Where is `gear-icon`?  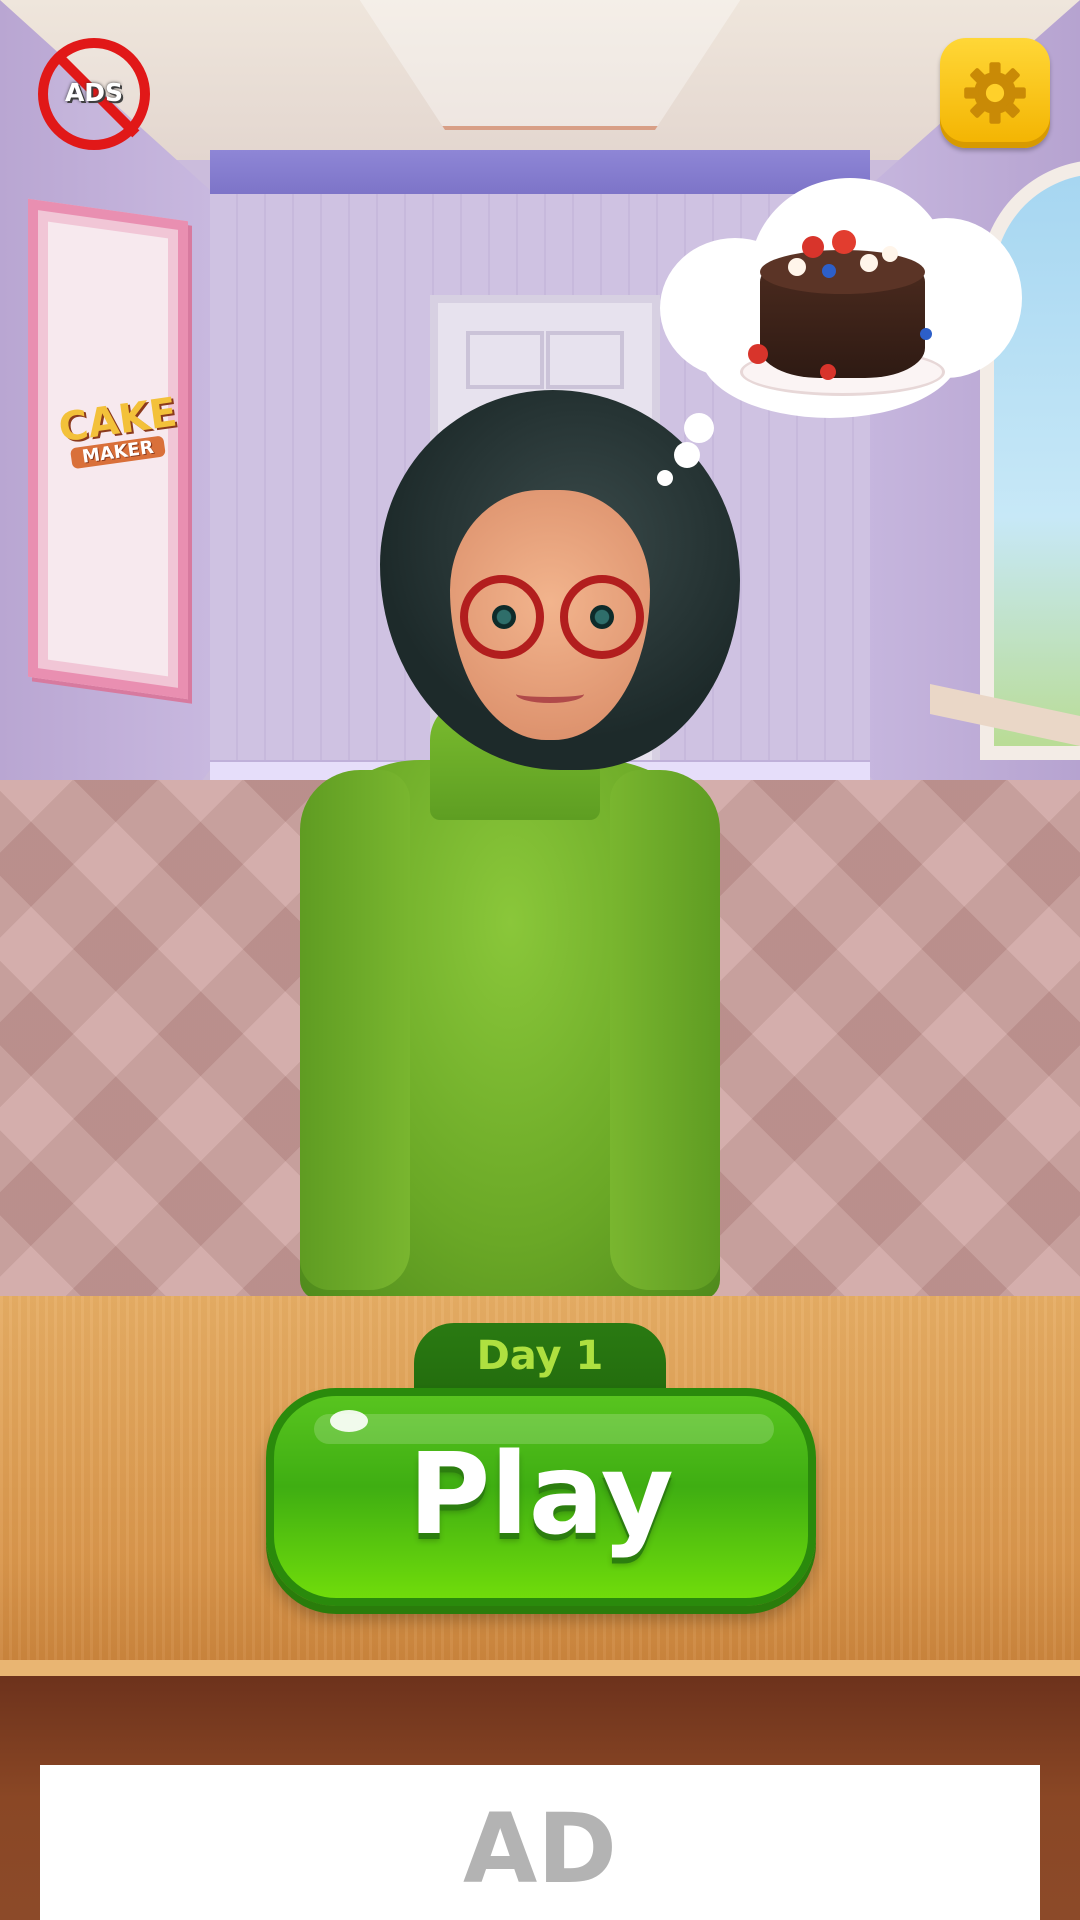 gear-icon is located at coordinates (995, 93).